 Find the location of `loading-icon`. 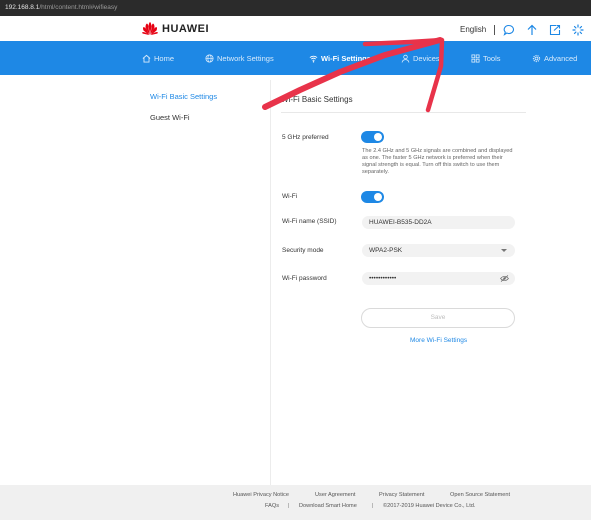

loading-icon is located at coordinates (578, 30).